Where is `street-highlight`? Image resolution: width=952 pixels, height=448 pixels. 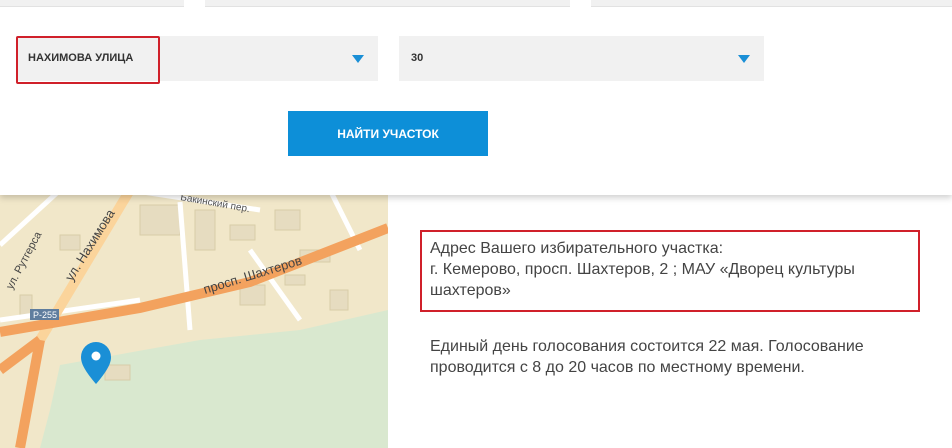
street-highlight is located at coordinates (88, 60).